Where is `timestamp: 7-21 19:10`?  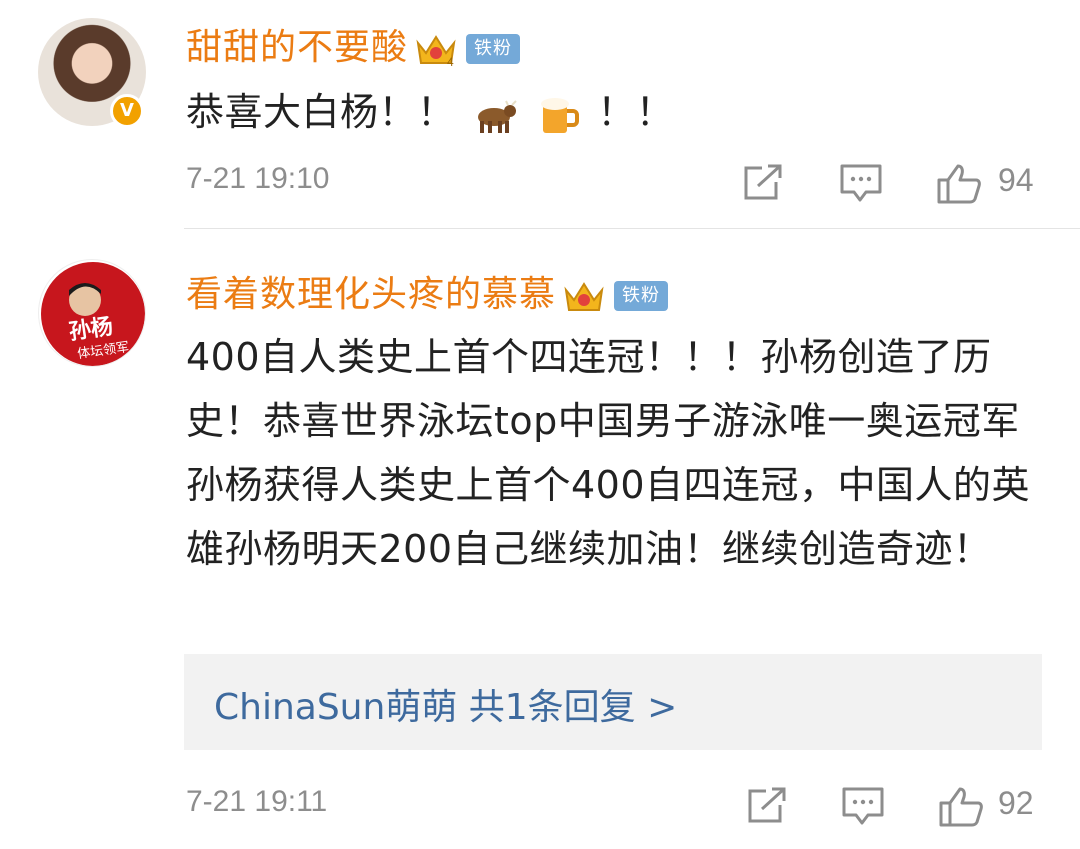
timestamp: 7-21 19:10 is located at coordinates (258, 178).